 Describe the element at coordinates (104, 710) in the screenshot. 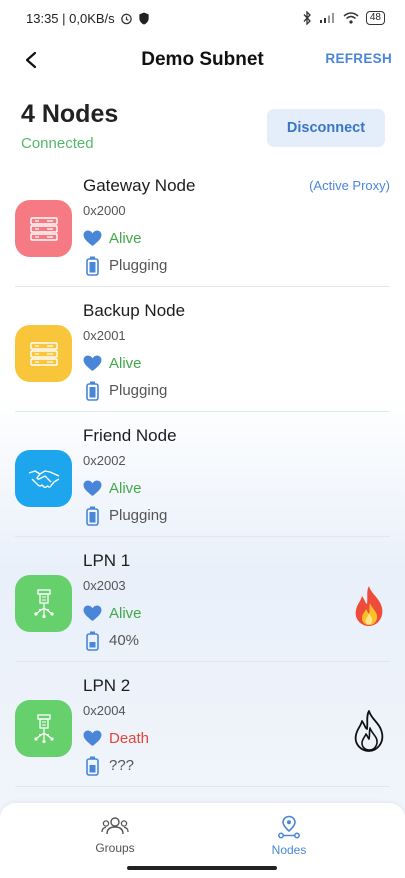

I see `node-address: 0x2004` at that location.